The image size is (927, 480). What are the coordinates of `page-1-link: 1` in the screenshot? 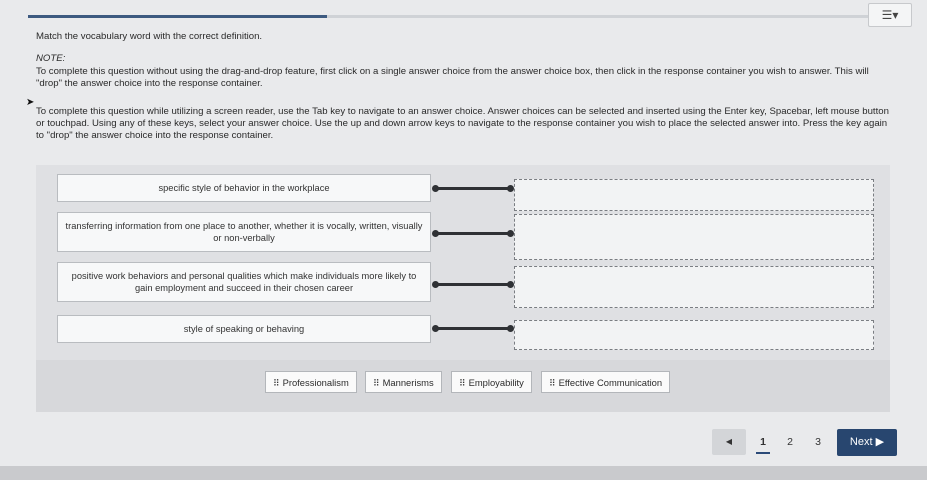 It's located at (763, 441).